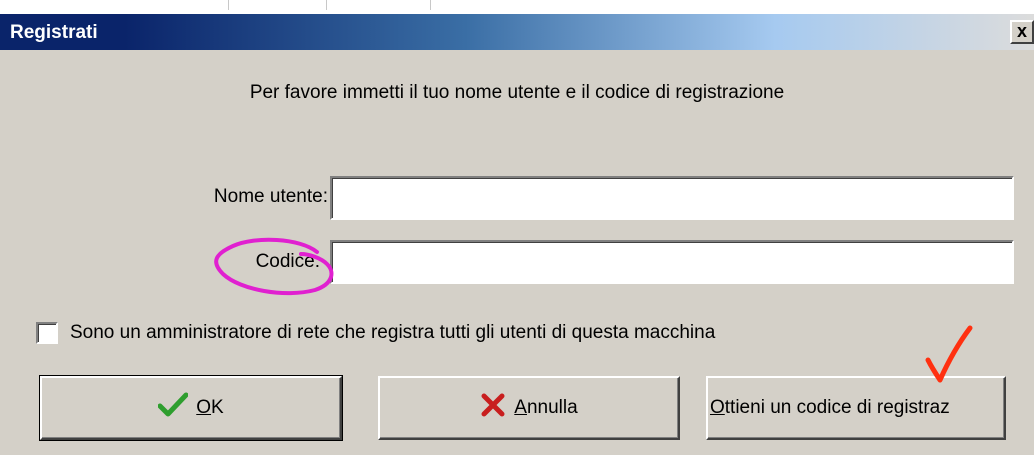 The image size is (1034, 455). What do you see at coordinates (270, 196) in the screenshot?
I see `username-label: Nome utente:` at bounding box center [270, 196].